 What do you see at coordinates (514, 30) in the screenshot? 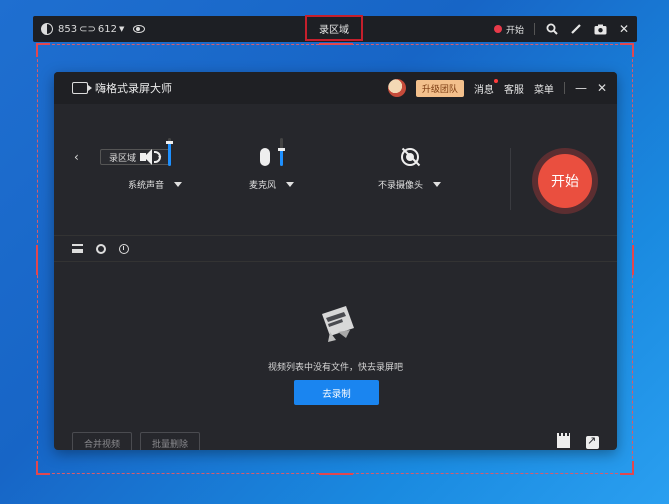
I see `toolbar-start-label: 开始` at bounding box center [514, 30].